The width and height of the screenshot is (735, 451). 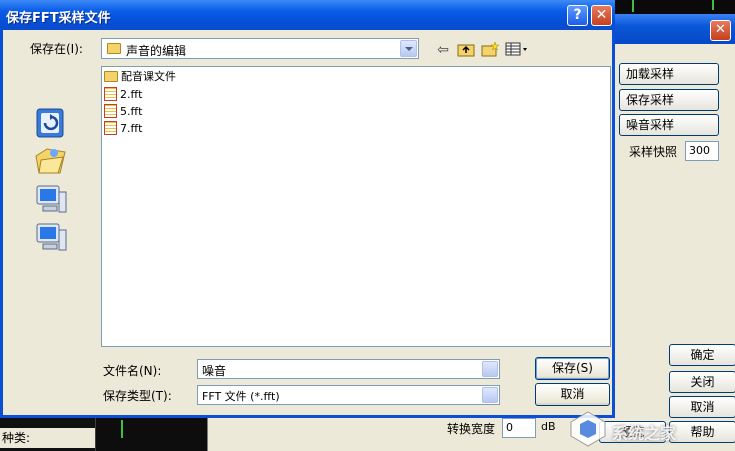 I want to click on watermark-logo, so click(x=588, y=429).